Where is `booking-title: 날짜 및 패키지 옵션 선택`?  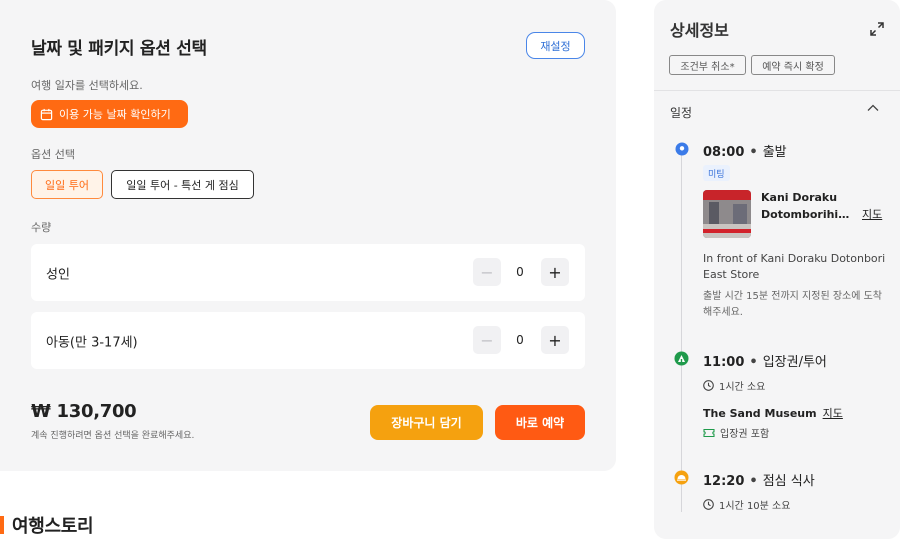 booking-title: 날짜 및 패키지 옵션 선택 is located at coordinates (119, 49).